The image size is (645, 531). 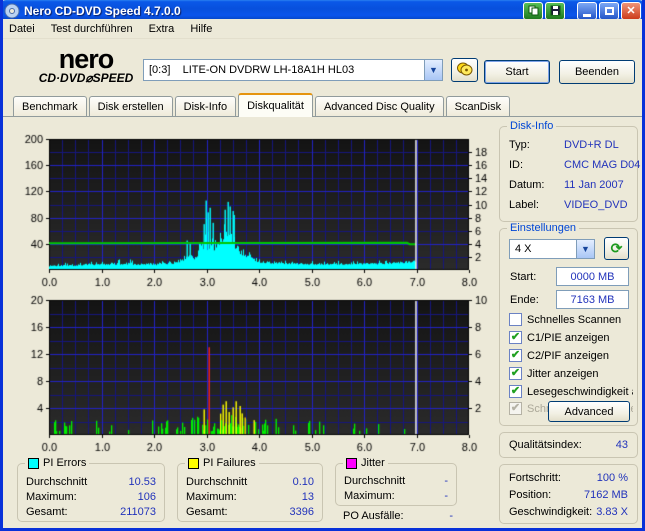 What do you see at coordinates (571, 355) in the screenshot?
I see `checkbox-c2-pif-anzeigen: ✔ C2/PIF anzeigen` at bounding box center [571, 355].